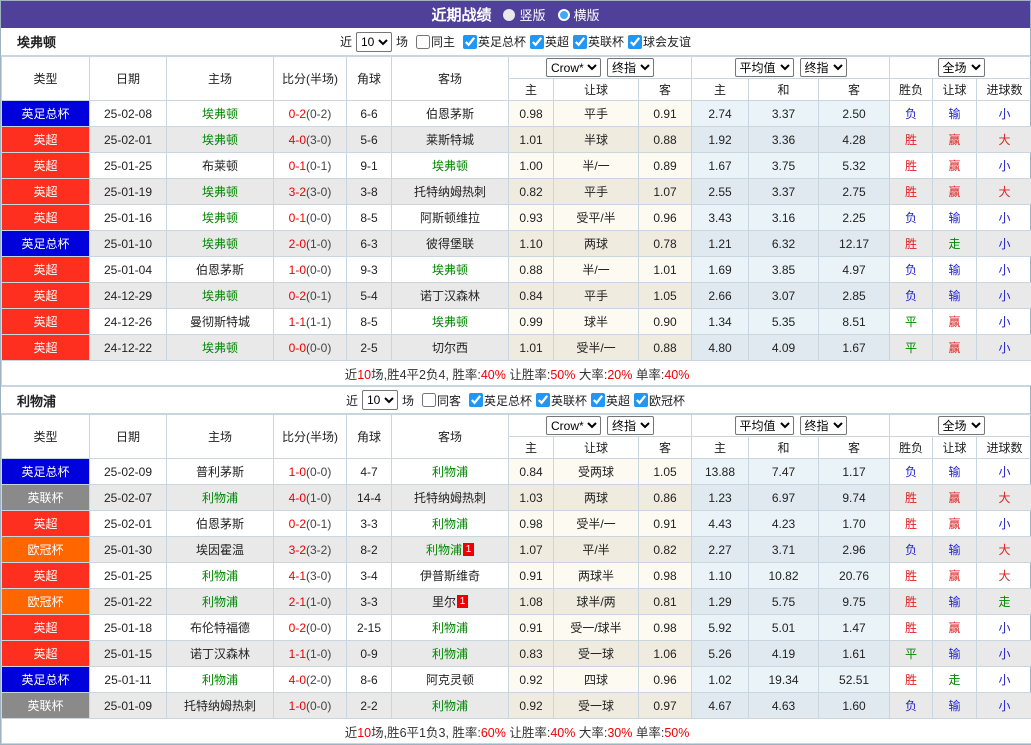  I want to click on match-score: 4-0(1-0), so click(310, 498).